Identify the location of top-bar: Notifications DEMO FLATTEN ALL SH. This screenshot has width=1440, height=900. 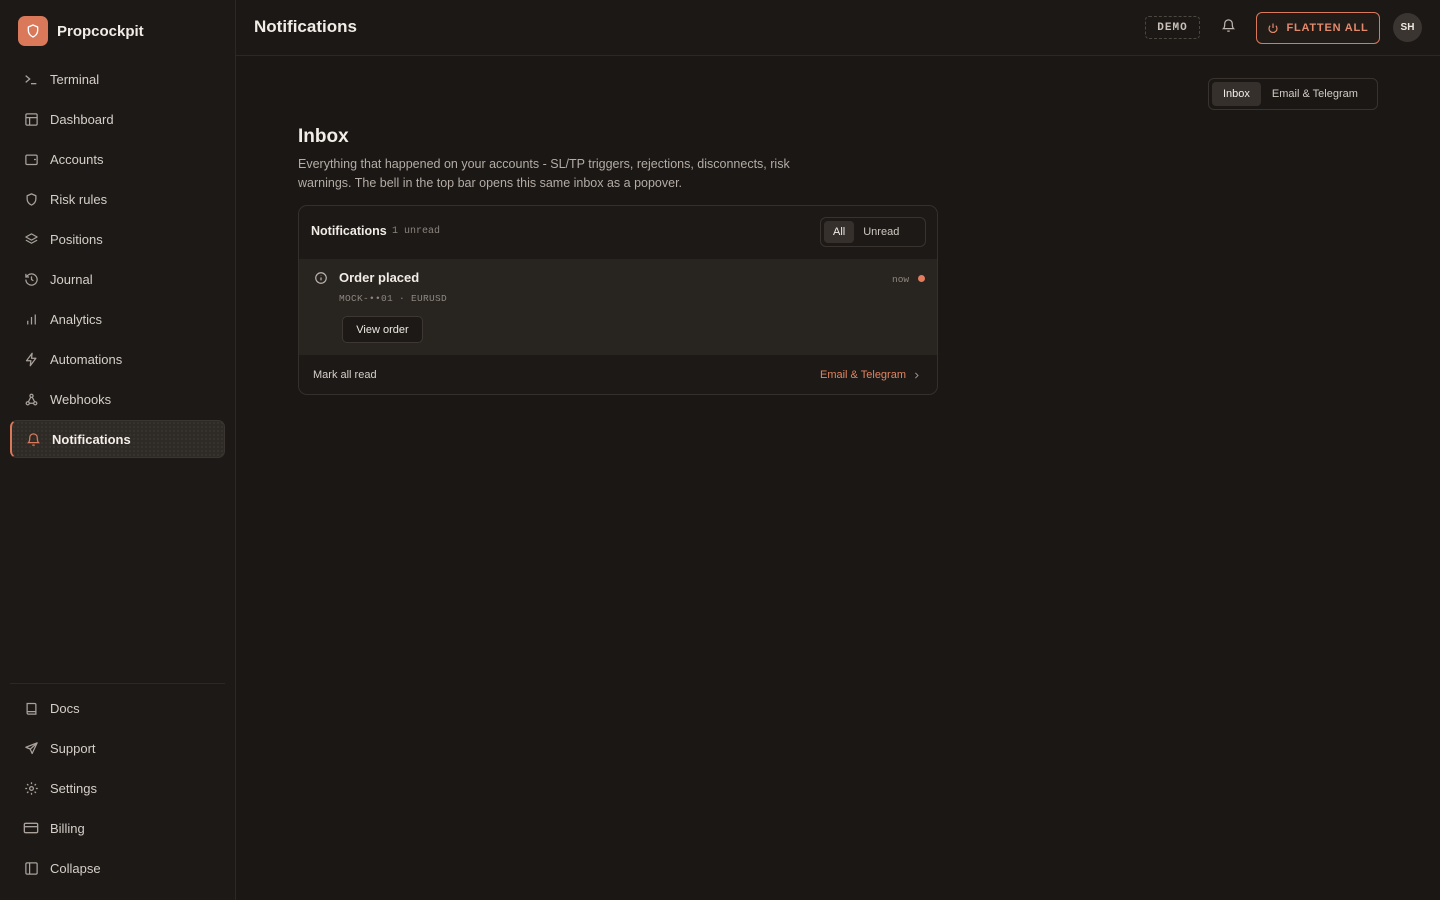
(838, 28).